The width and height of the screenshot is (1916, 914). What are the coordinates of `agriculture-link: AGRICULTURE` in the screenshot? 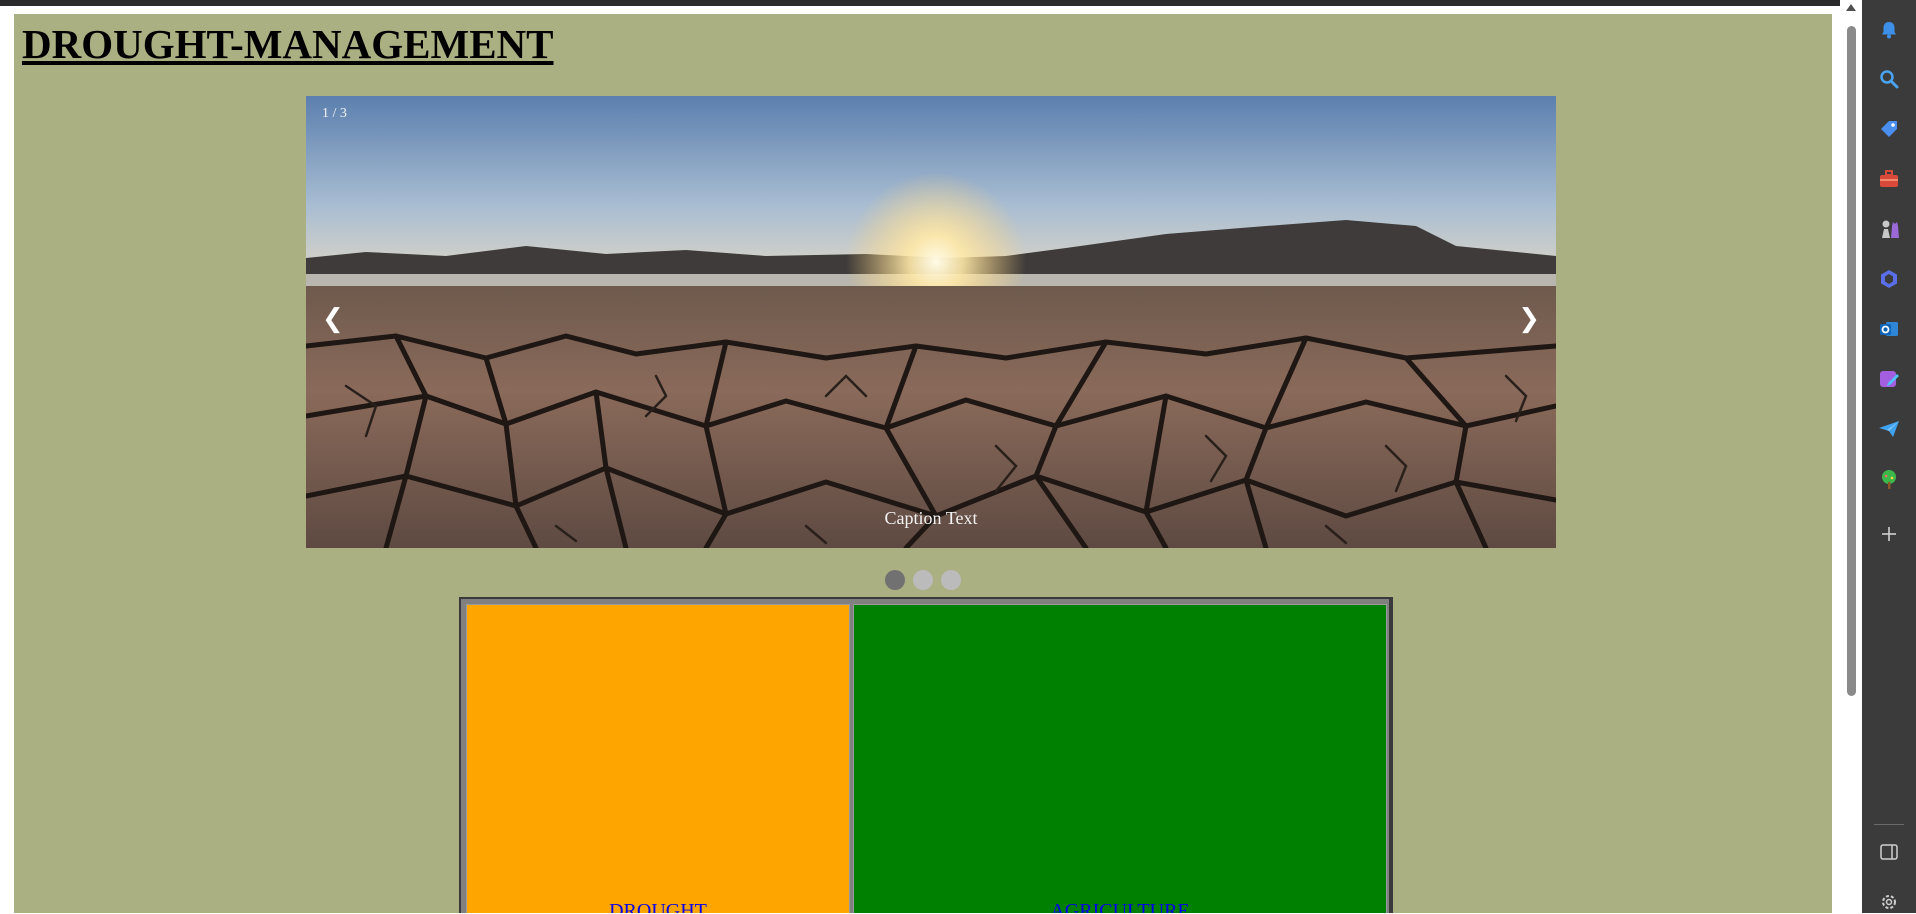 It's located at (1120, 906).